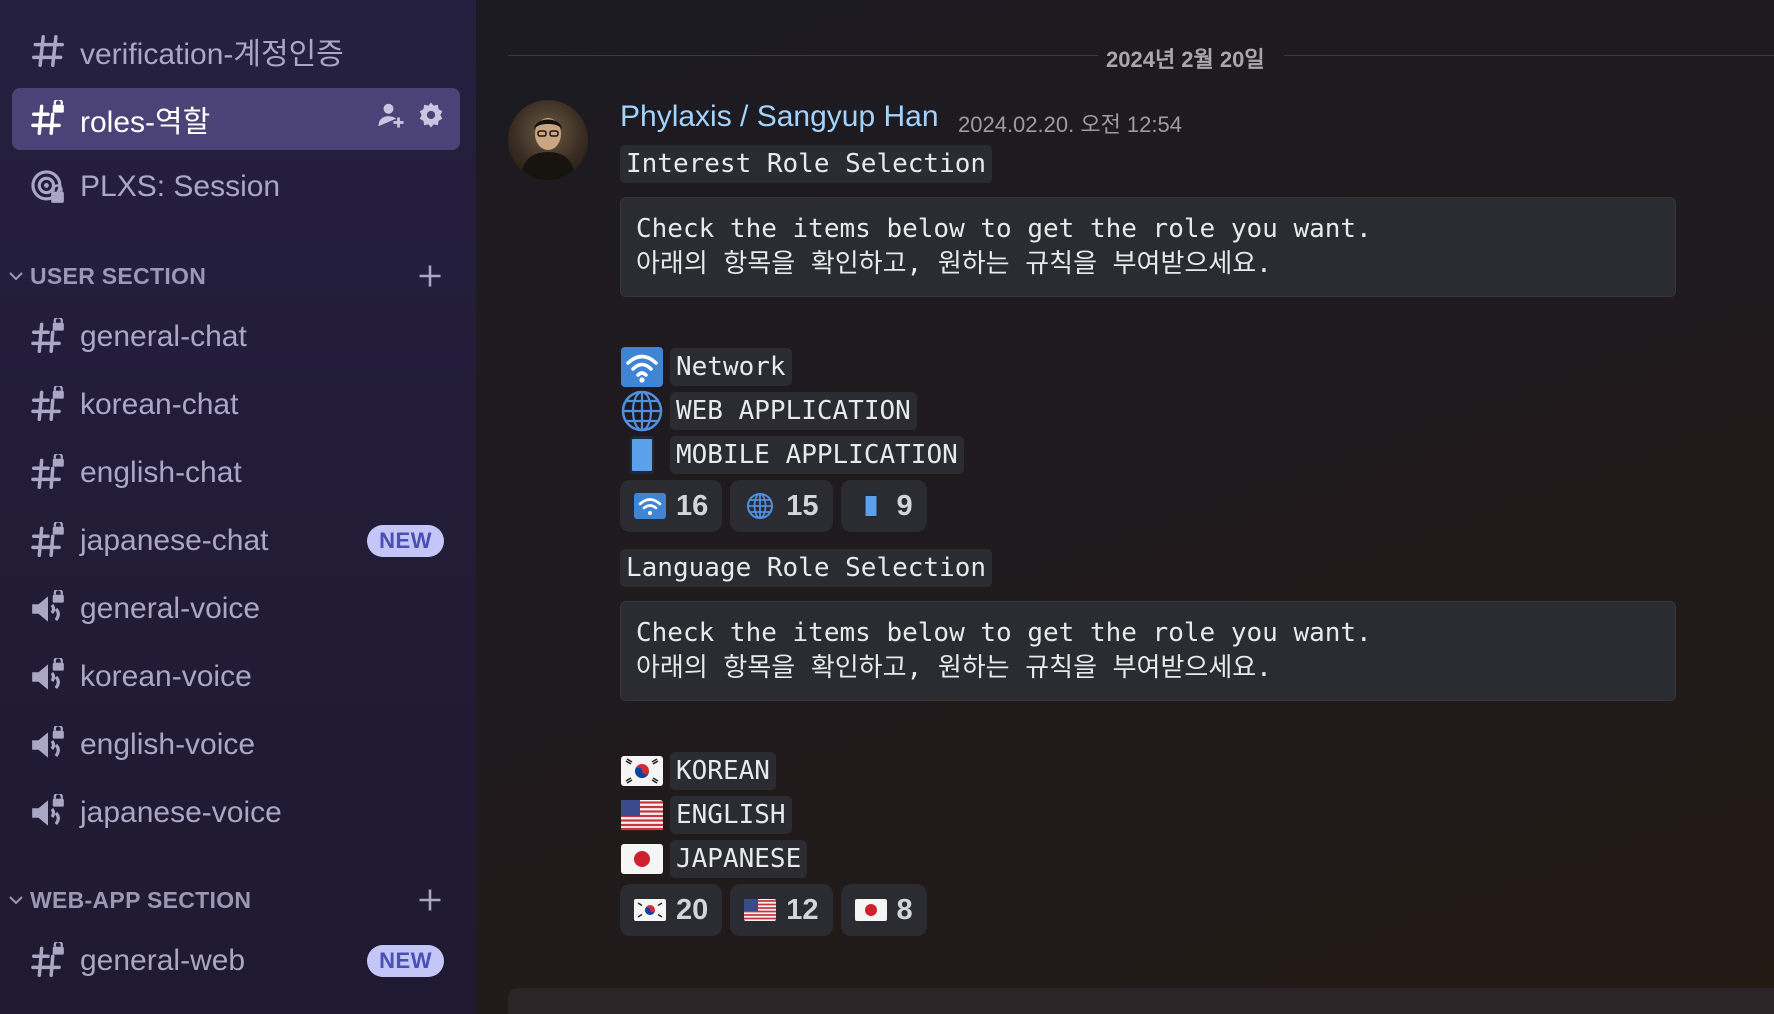  Describe the element at coordinates (1141, 1001) in the screenshot. I see `message-composer` at that location.